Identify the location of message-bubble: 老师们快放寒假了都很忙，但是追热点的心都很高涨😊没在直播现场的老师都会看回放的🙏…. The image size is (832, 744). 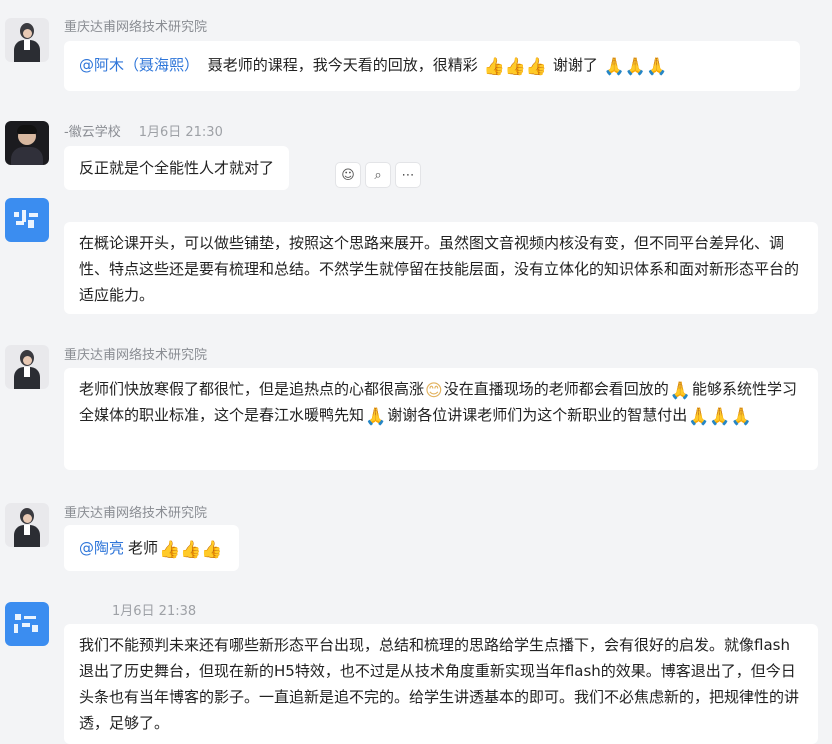
(441, 419).